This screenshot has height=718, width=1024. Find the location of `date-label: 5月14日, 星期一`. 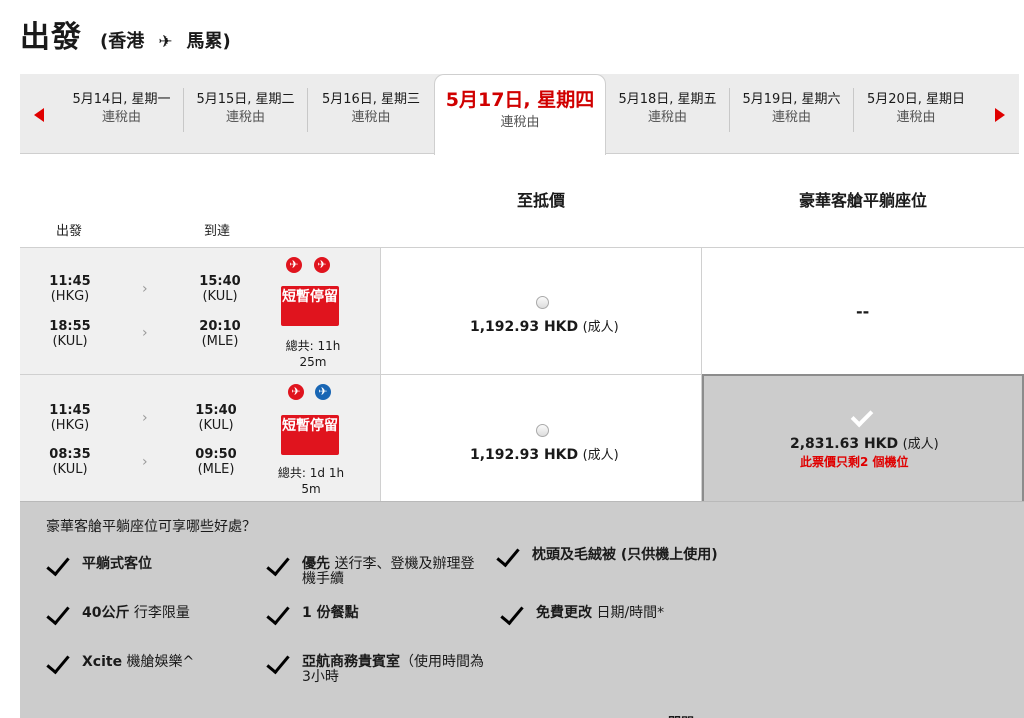

date-label: 5月14日, 星期一 is located at coordinates (121, 99).